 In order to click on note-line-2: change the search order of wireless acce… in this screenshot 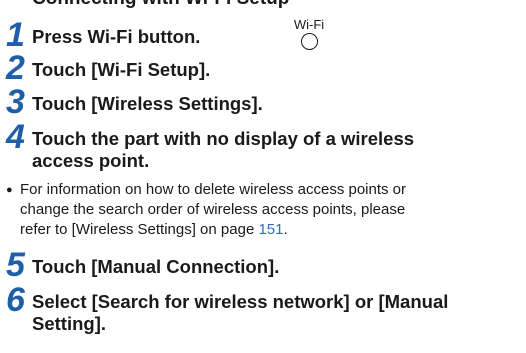, I will do `click(213, 209)`.